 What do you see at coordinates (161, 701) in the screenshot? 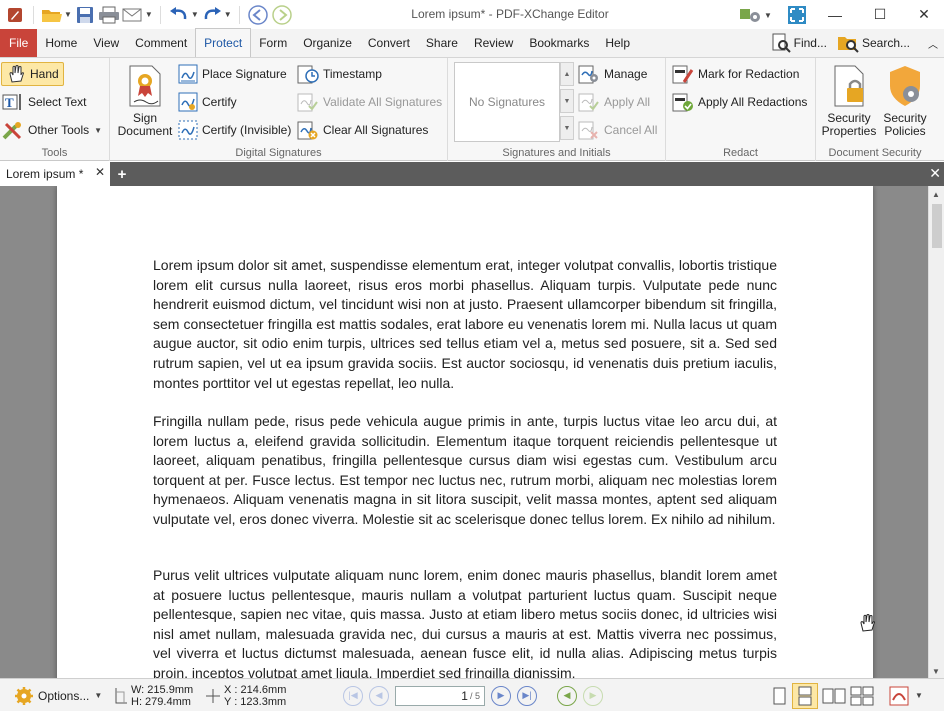
I see `page-height: H: 279.4mm` at bounding box center [161, 701].